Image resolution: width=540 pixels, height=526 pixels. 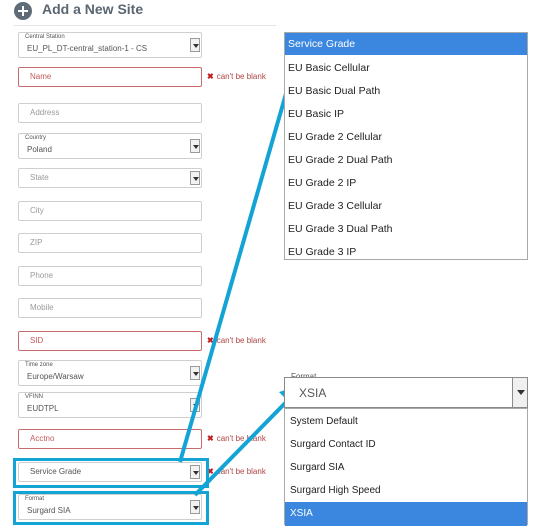 I want to click on format-option-selected-label: XSIA, so click(x=301, y=513).